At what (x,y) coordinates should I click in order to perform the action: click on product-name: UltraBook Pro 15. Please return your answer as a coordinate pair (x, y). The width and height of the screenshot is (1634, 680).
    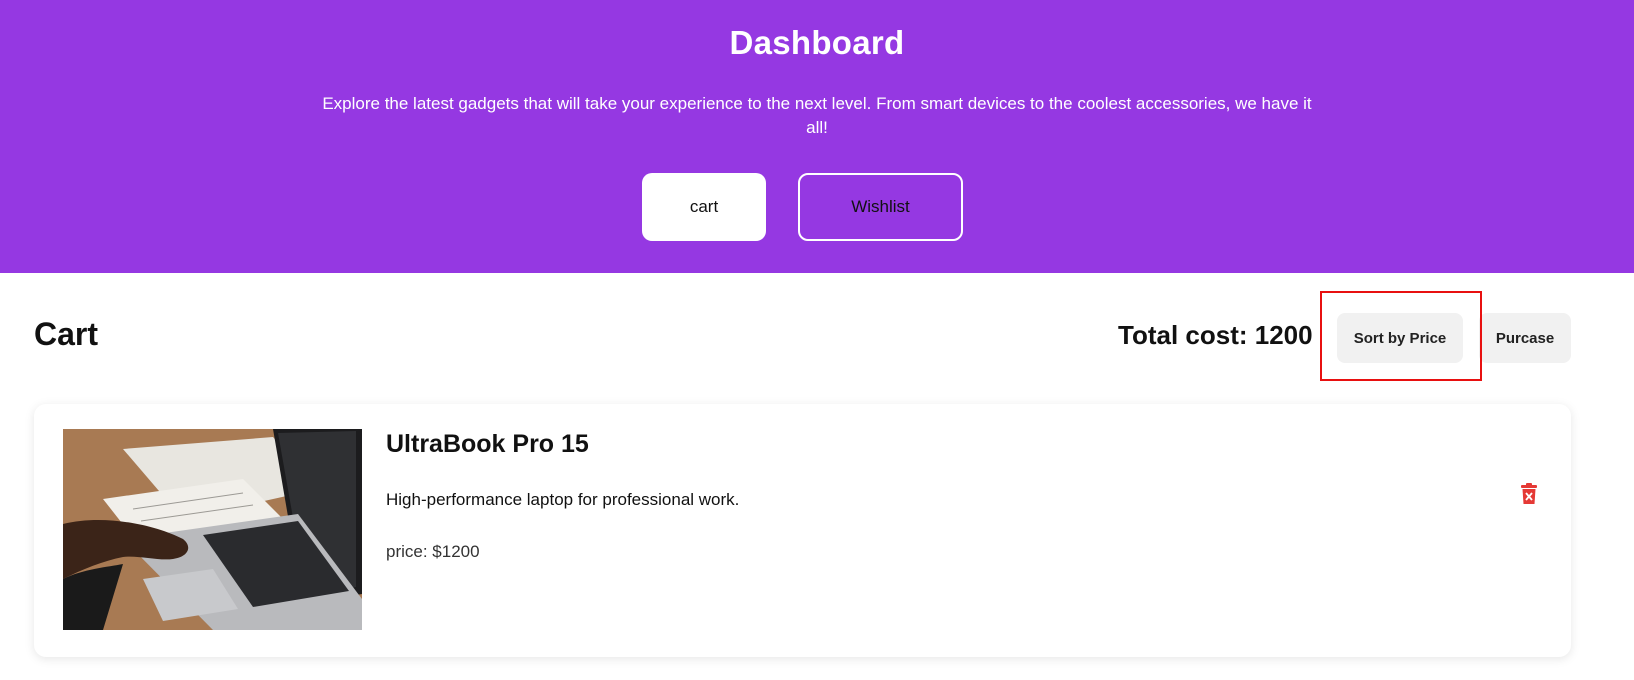
    Looking at the image, I should click on (487, 444).